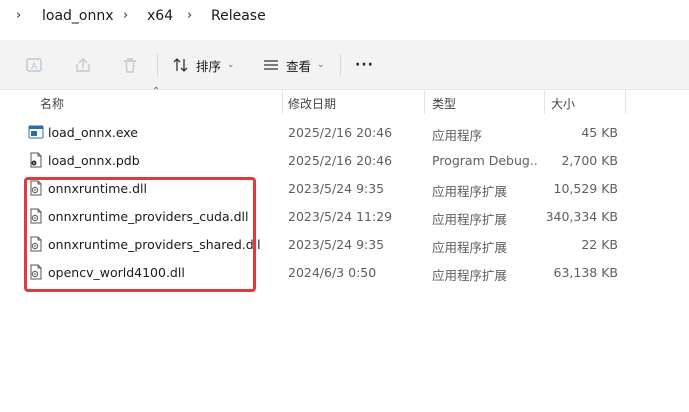 The width and height of the screenshot is (689, 412). Describe the element at coordinates (97, 188) in the screenshot. I see `file-name: onnxruntime.dll` at that location.